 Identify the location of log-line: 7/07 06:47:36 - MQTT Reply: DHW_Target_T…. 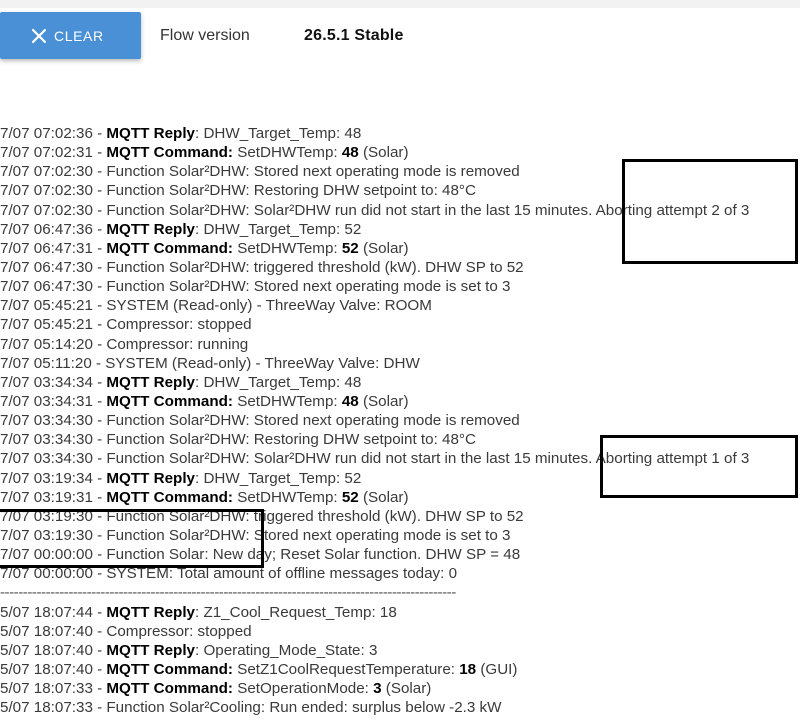
(400, 229).